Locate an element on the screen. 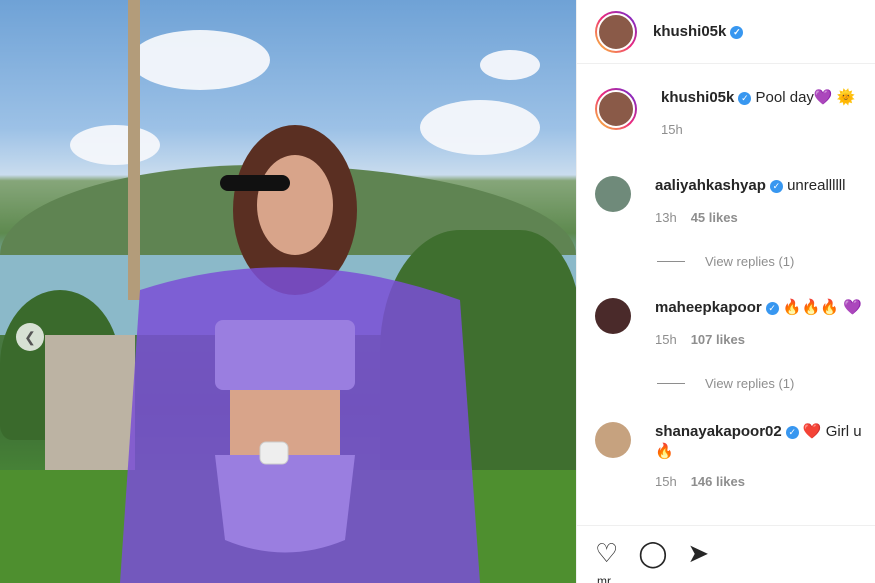  comment-likes: 45 likes is located at coordinates (714, 217).